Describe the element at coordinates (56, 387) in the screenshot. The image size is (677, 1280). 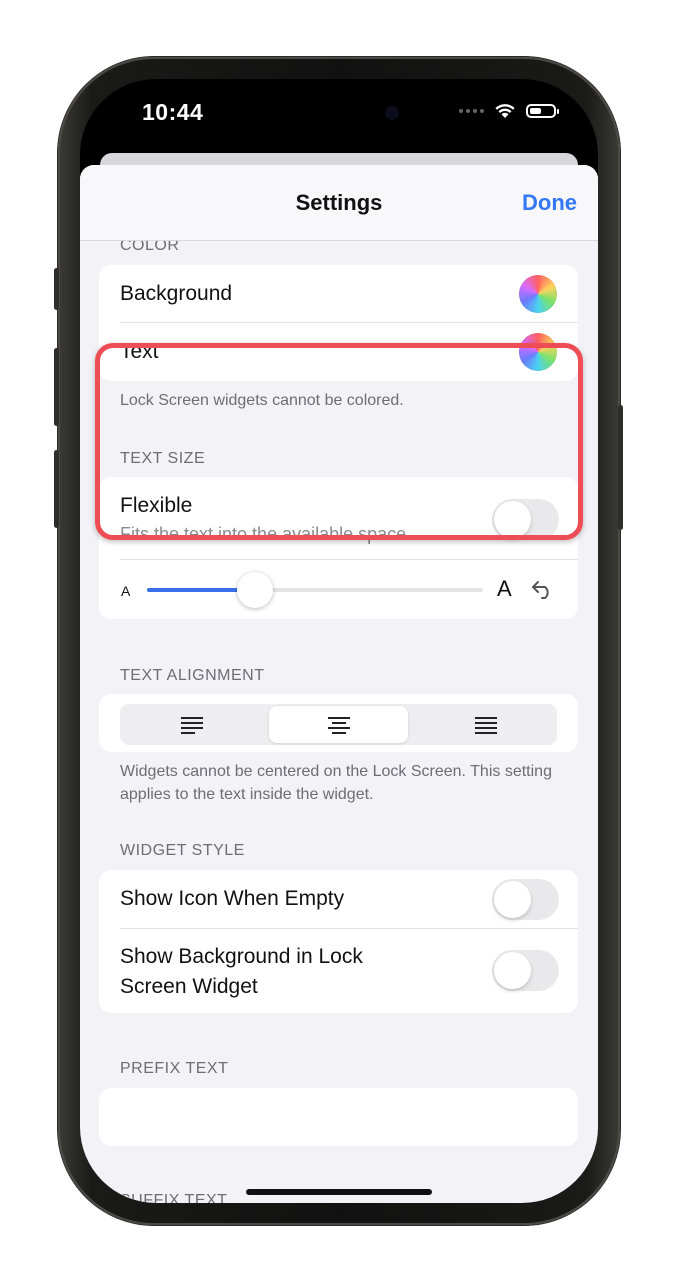
I see `volume-up-button` at that location.